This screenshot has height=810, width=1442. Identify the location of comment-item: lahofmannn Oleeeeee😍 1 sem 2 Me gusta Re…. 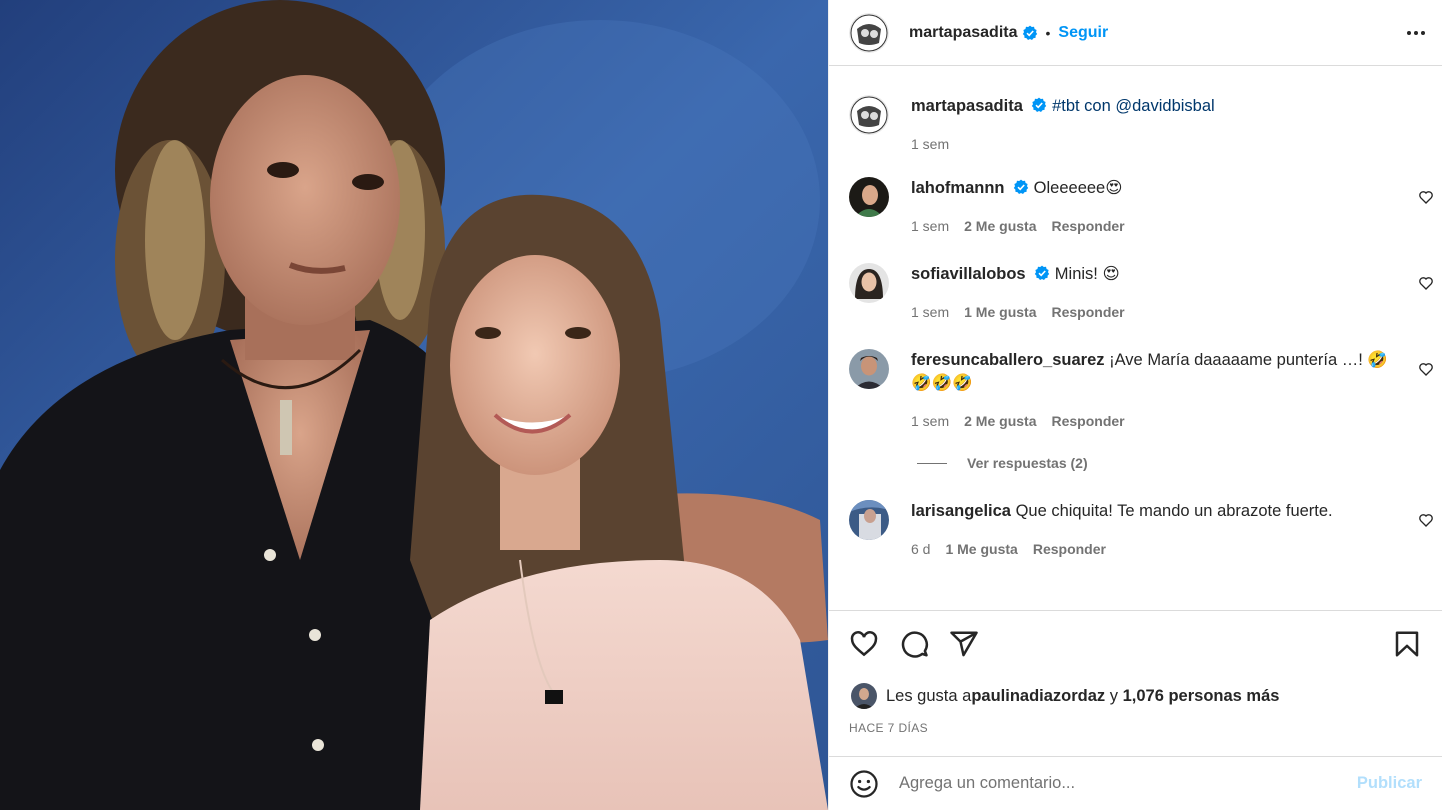
(1145, 205).